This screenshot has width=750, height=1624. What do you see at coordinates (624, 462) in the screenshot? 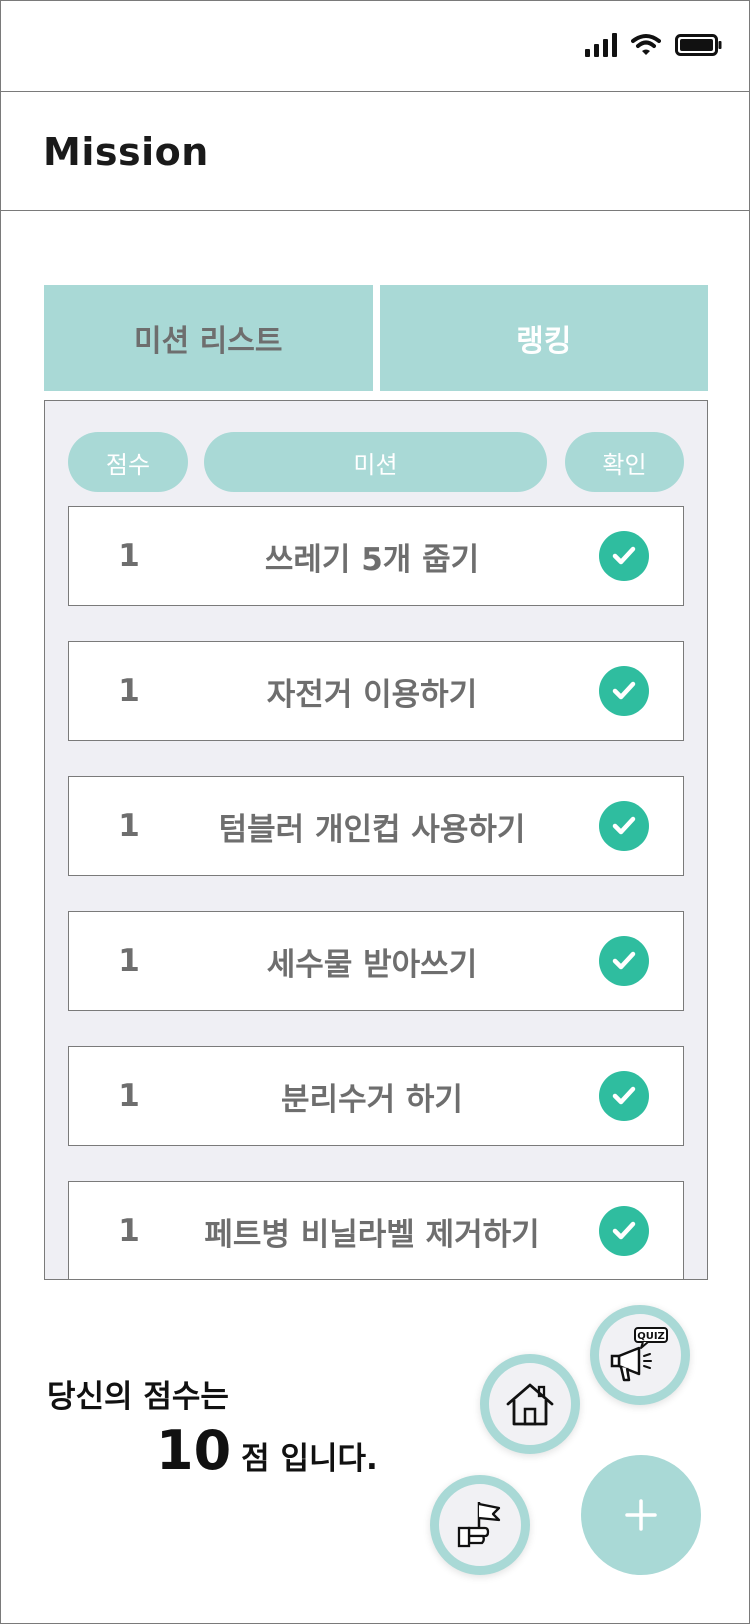
I see `column-header-check: 확인` at bounding box center [624, 462].